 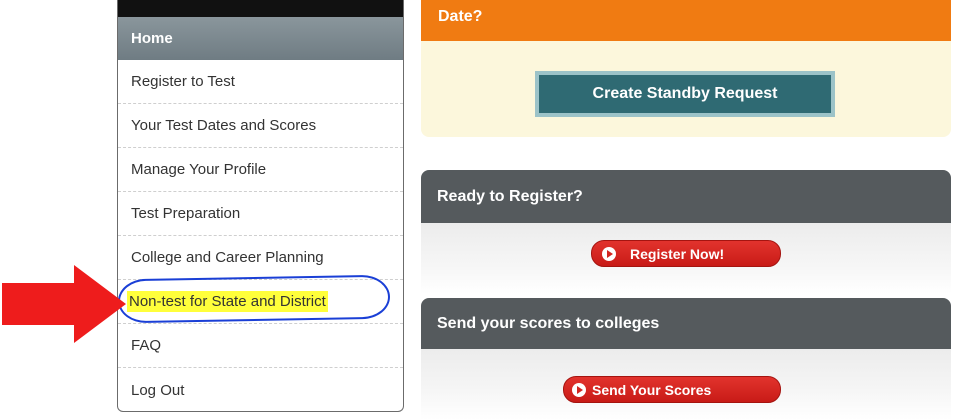 What do you see at coordinates (227, 301) in the screenshot?
I see `sidebar-item-label: Non-test for State and District` at bounding box center [227, 301].